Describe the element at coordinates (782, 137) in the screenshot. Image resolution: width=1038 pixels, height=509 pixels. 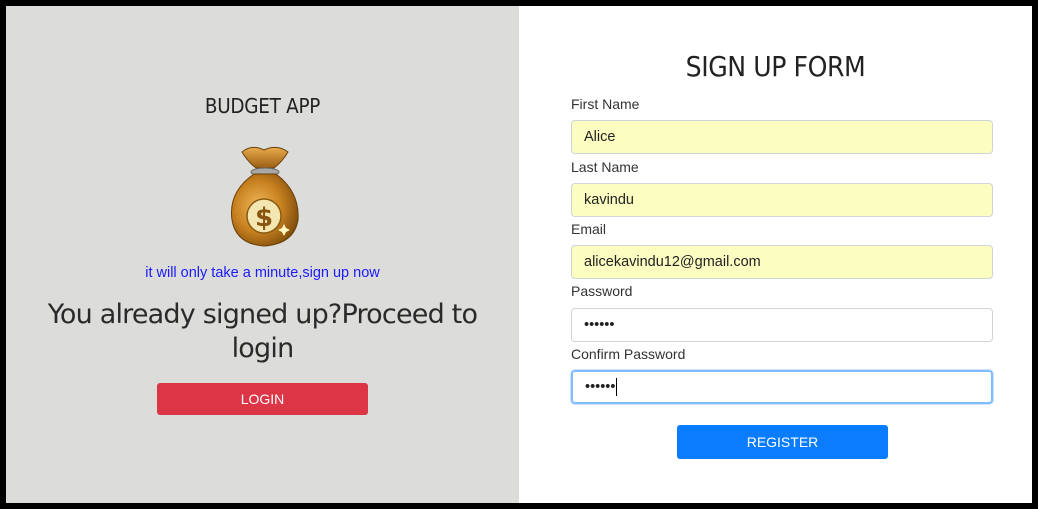
I see `first-name-field: Alice` at that location.